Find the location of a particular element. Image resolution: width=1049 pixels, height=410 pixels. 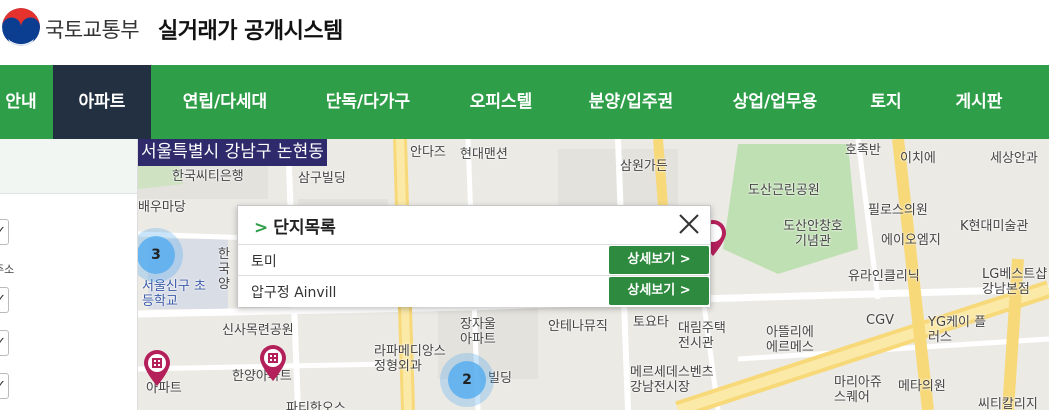

close-icon is located at coordinates (689, 224).